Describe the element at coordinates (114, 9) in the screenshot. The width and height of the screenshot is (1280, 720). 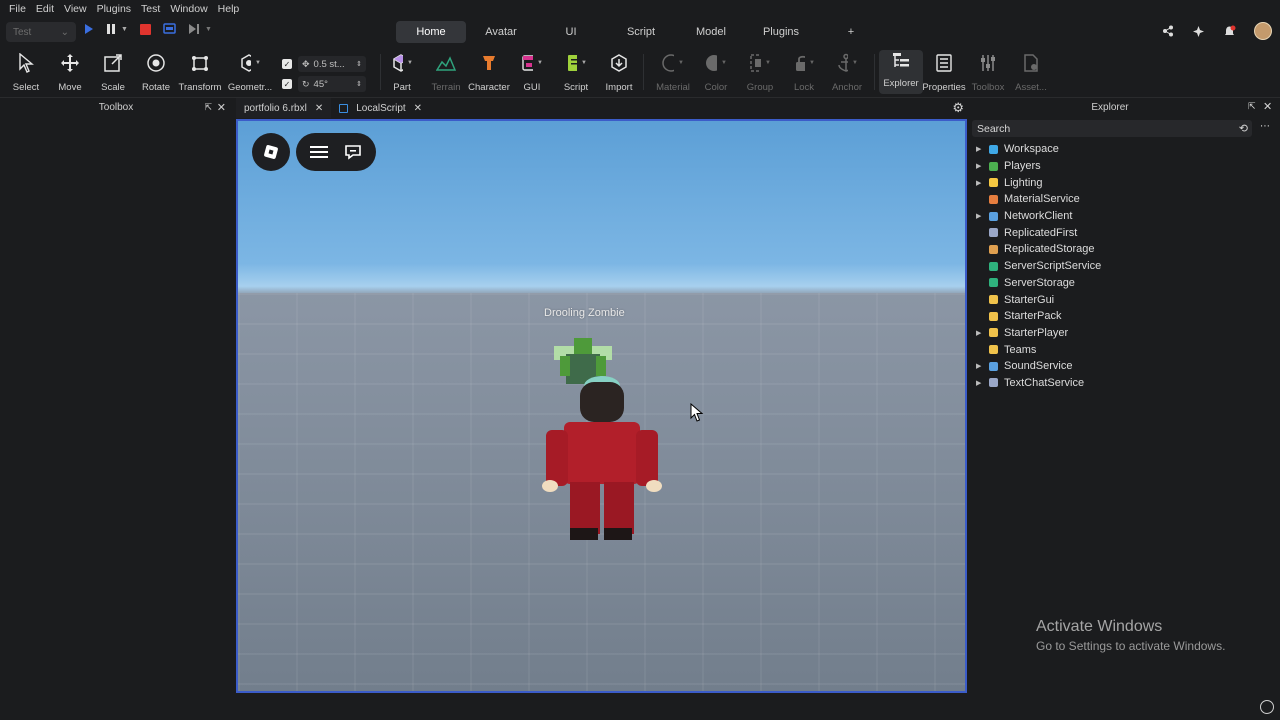
I see `menu-plugins: Plugins` at that location.